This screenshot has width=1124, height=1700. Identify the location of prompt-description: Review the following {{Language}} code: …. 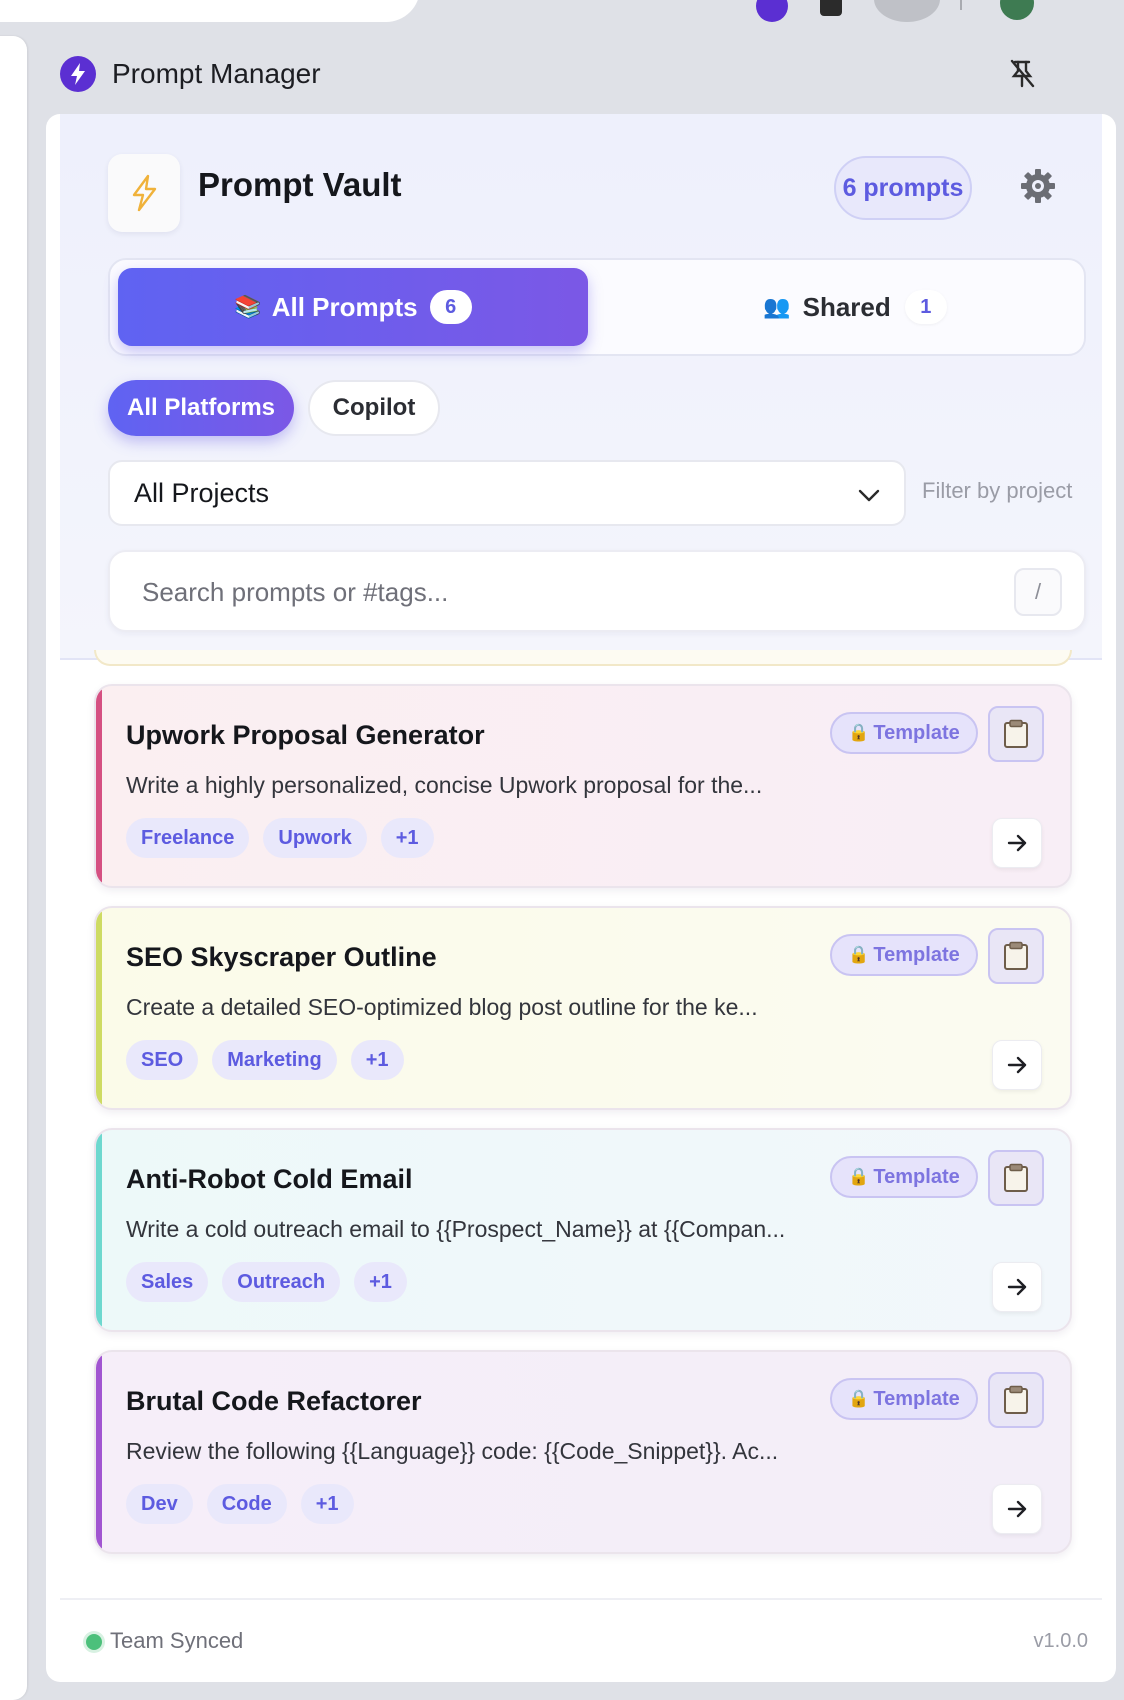
(452, 1451).